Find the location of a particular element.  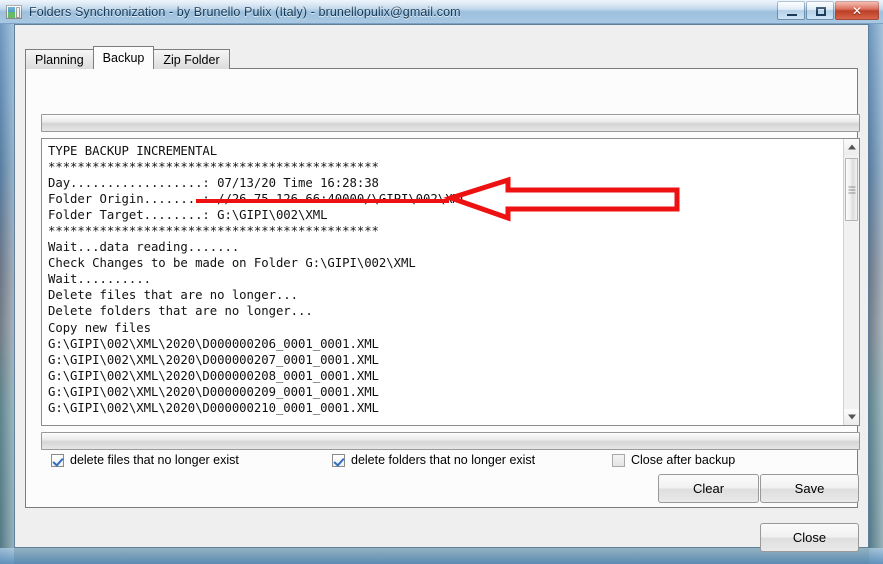

checkbox-delete-files-label: delete files that no longer exist is located at coordinates (154, 460).